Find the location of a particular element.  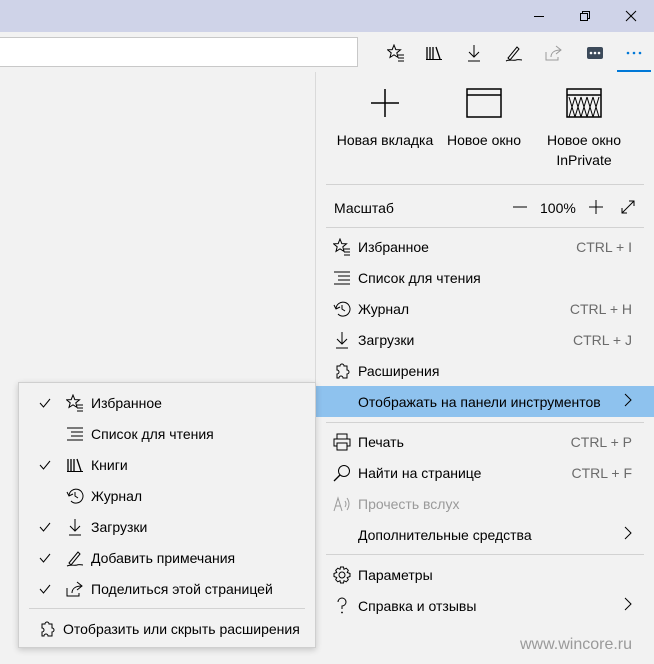

fullscreen-icon is located at coordinates (628, 207).